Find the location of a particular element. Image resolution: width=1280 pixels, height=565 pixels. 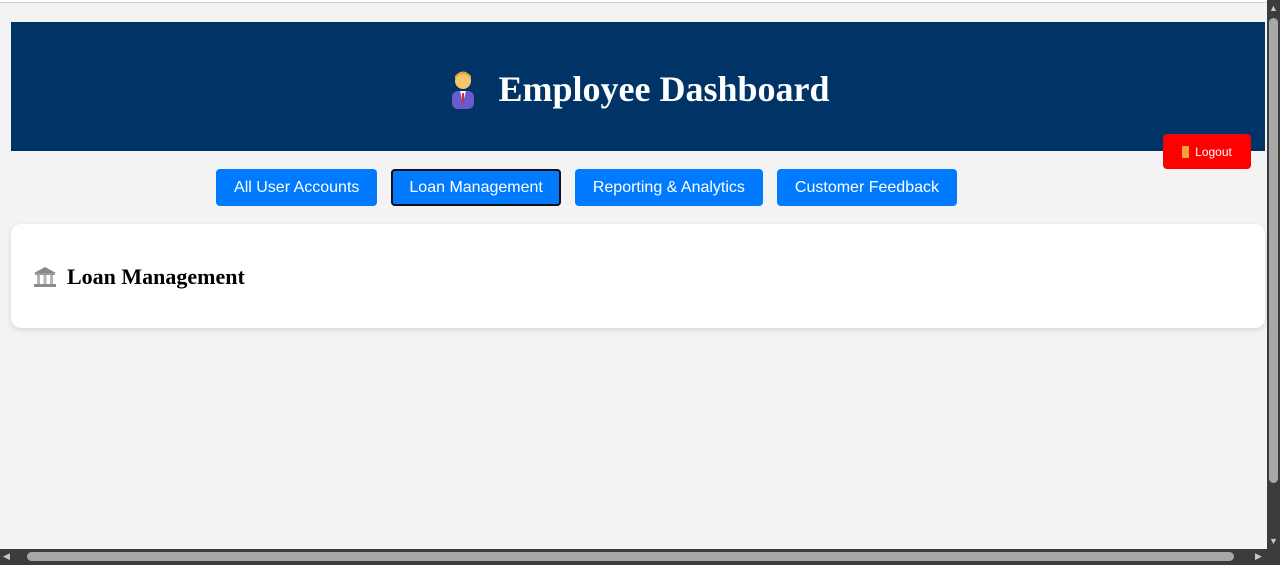

bank-icon is located at coordinates (45, 277).